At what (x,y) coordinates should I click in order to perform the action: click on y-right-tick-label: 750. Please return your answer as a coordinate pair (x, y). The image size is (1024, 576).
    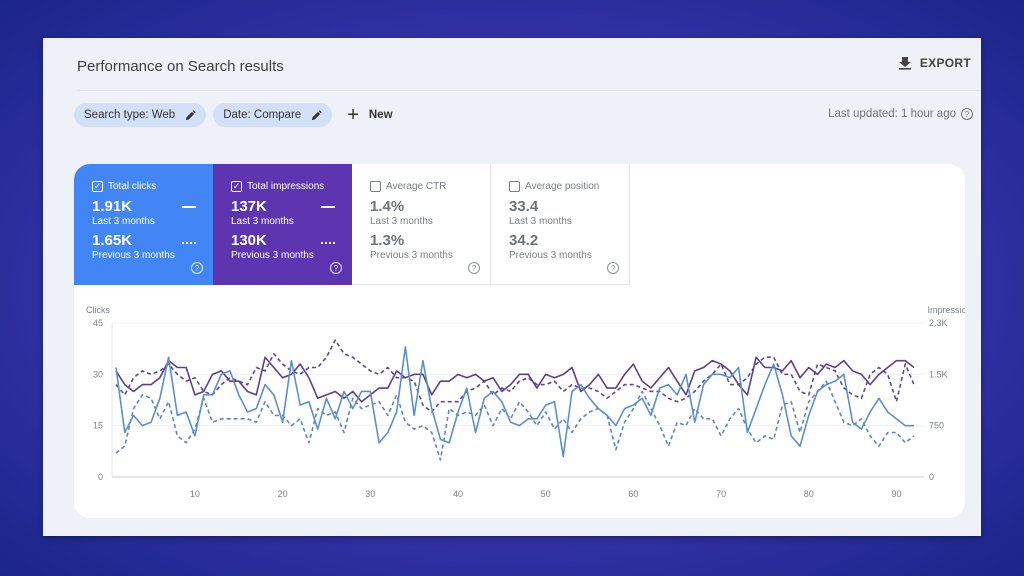
    Looking at the image, I should click on (936, 426).